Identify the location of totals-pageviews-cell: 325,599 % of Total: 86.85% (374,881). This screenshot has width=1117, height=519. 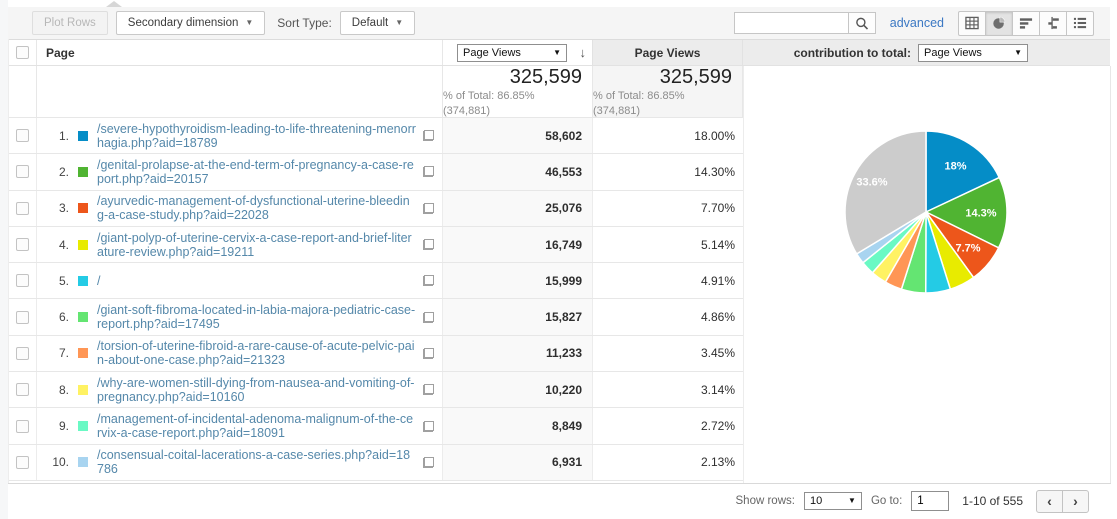
(518, 91).